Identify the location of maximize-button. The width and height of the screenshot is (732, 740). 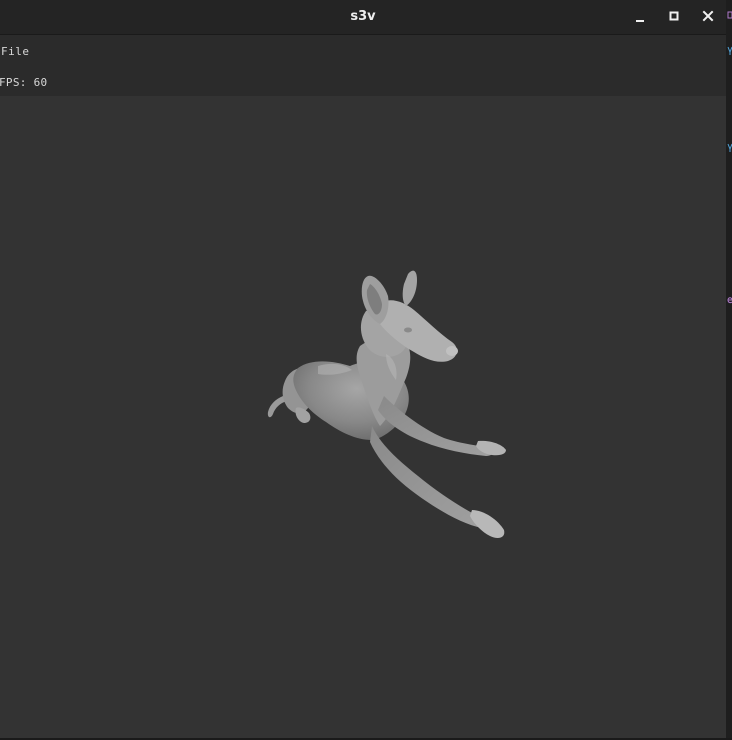
(674, 17).